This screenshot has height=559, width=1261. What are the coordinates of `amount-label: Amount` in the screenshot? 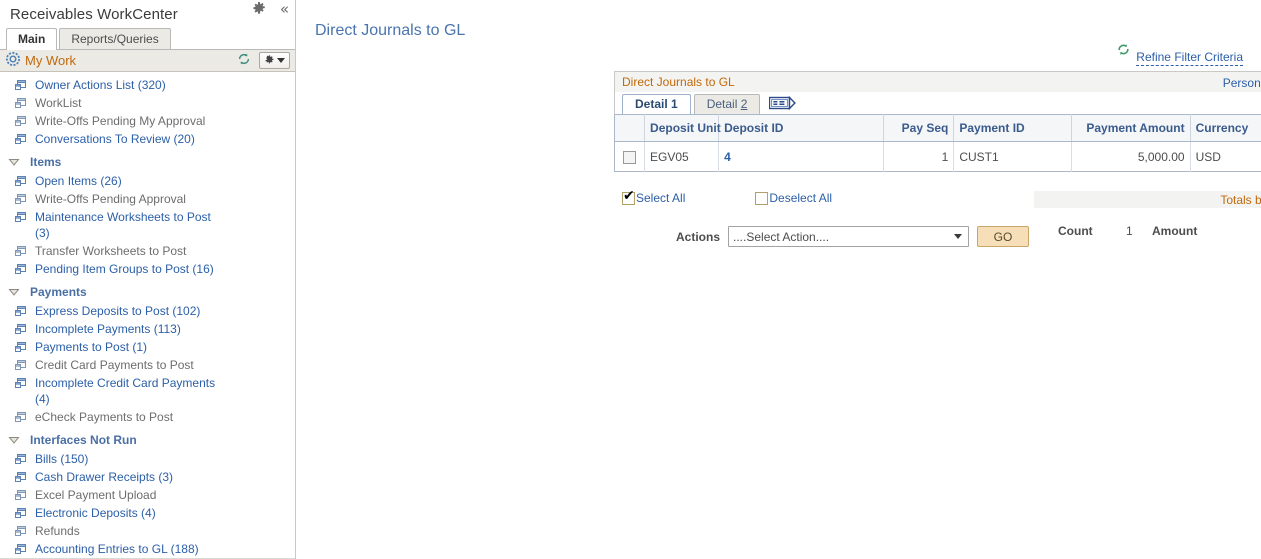 It's located at (1175, 231).